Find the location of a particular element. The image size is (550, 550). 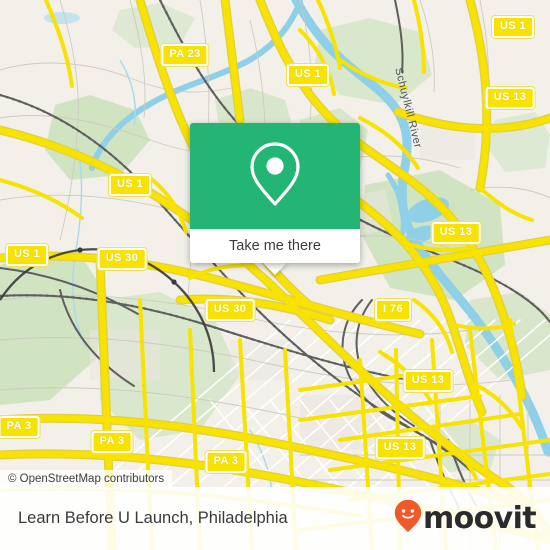

moovit-smiley-pin-icon is located at coordinates (408, 518).